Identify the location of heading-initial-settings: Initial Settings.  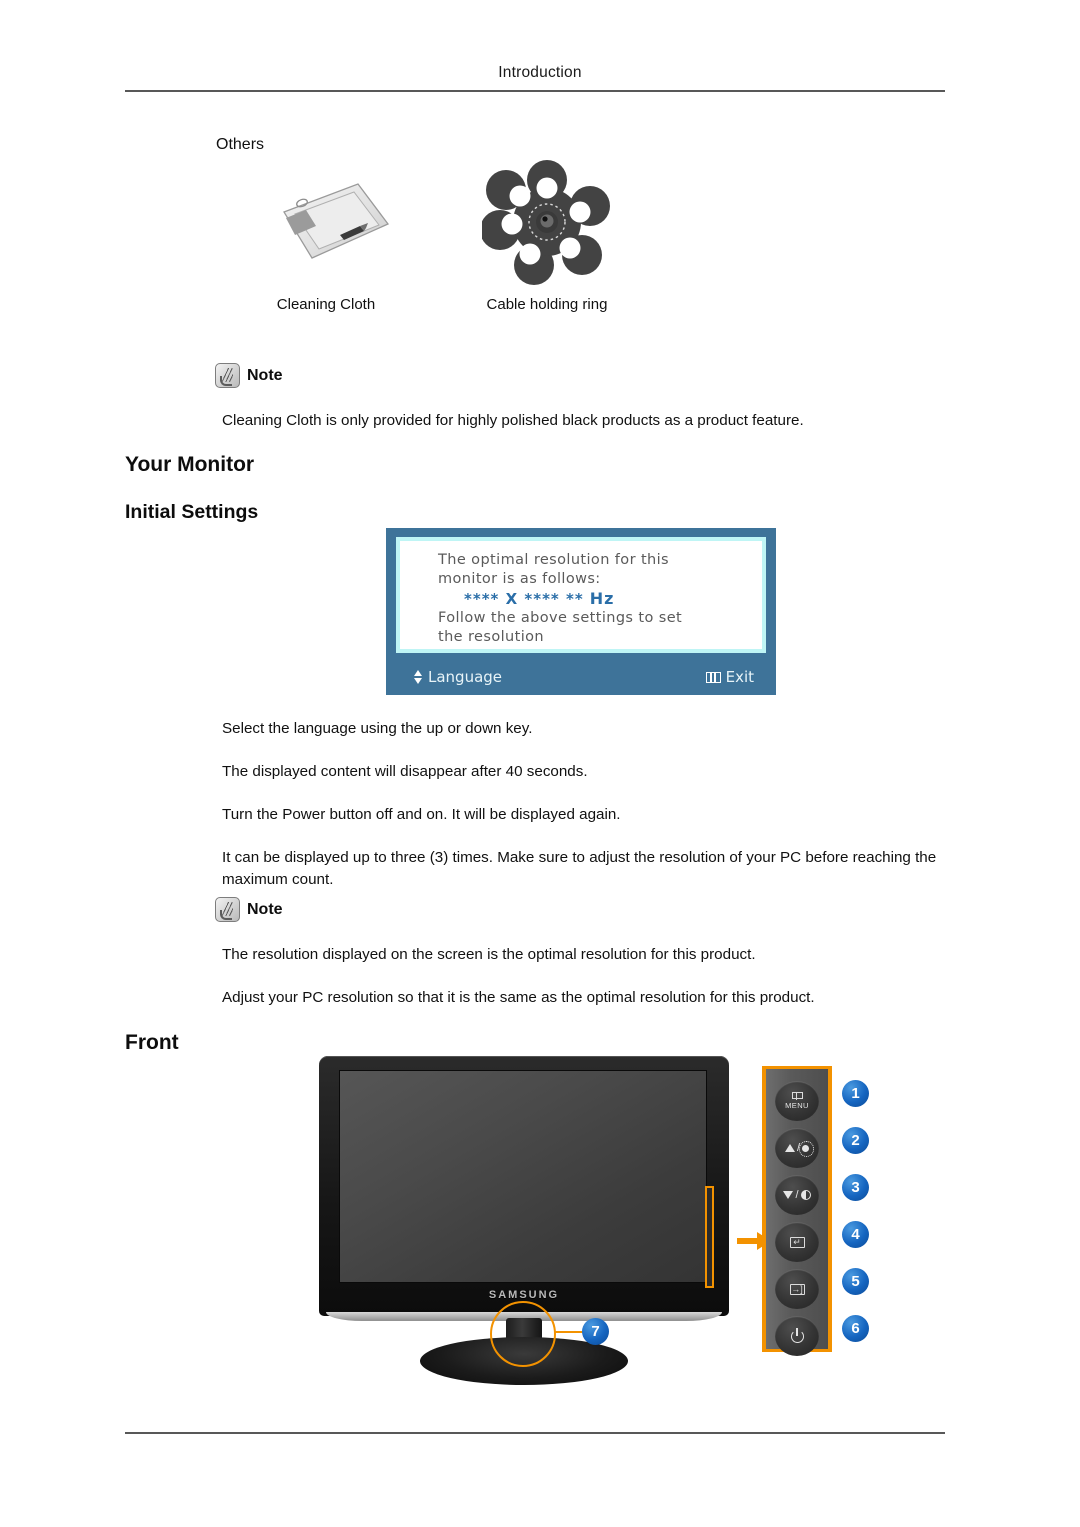
(192, 512).